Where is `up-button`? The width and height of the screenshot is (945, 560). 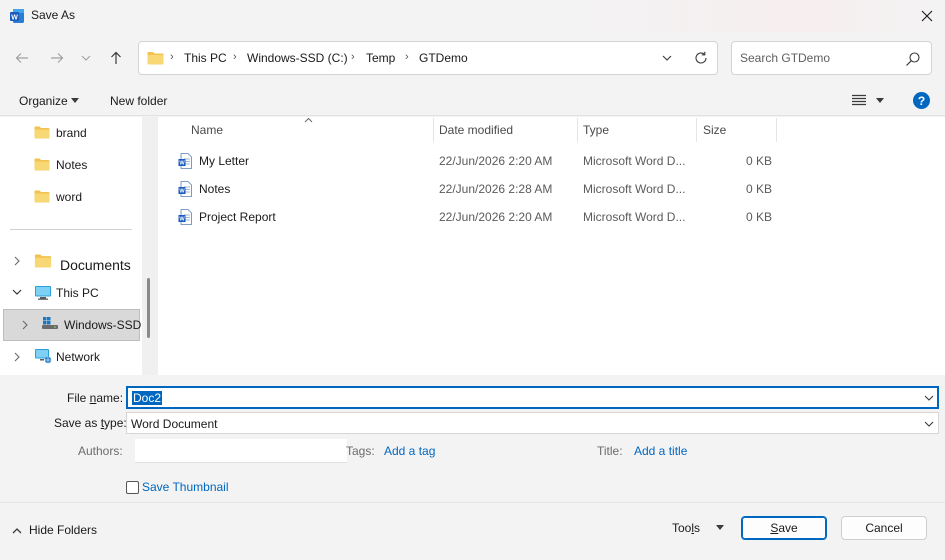 up-button is located at coordinates (116, 58).